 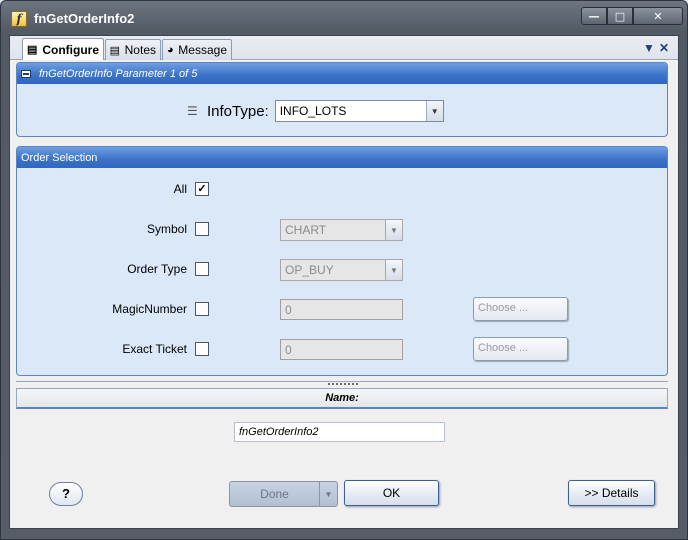 I want to click on order-type-row: Order Type OP_BUY ▼, so click(x=342, y=270).